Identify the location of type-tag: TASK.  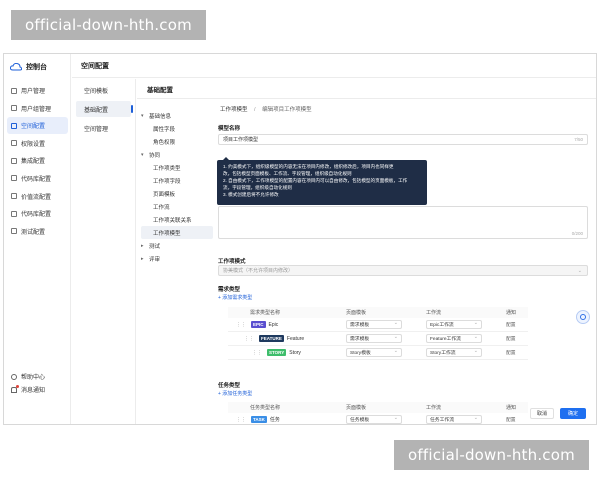
(259, 419).